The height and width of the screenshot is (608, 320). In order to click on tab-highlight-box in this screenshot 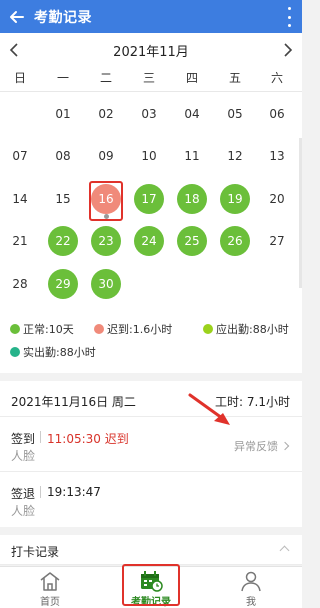, I will do `click(151, 585)`.